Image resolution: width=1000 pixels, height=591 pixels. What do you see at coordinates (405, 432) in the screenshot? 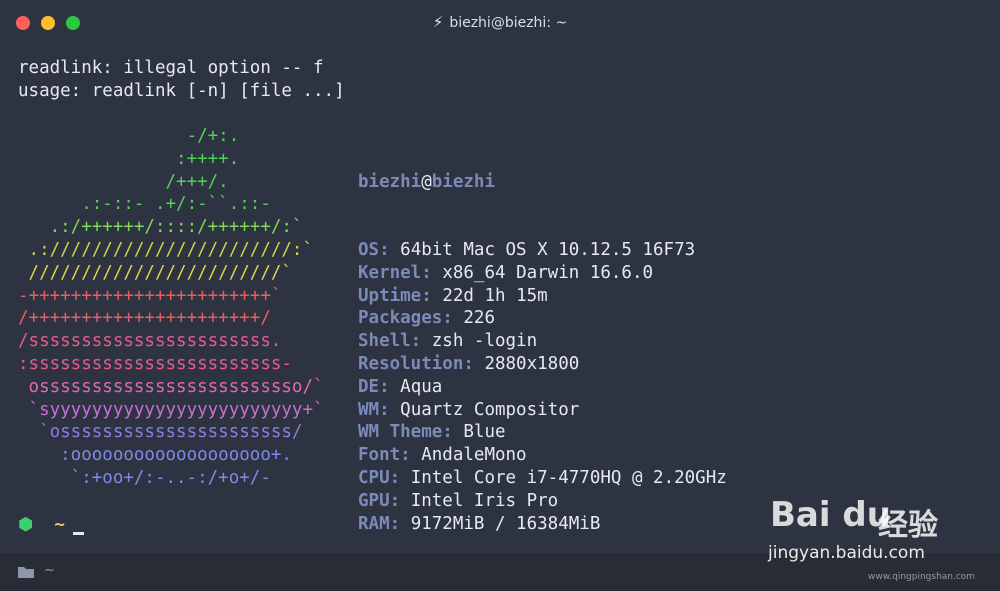
I see `info-key: WM Theme:` at bounding box center [405, 432].